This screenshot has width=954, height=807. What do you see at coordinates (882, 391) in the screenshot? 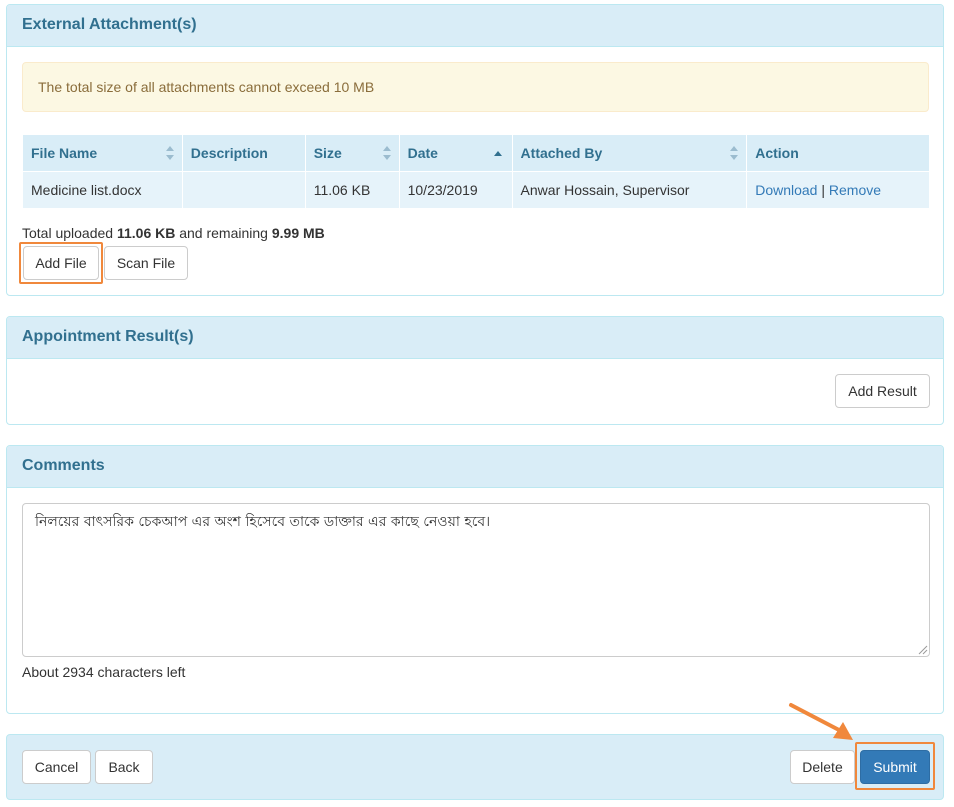
I see `add-result-button: Add Result` at bounding box center [882, 391].